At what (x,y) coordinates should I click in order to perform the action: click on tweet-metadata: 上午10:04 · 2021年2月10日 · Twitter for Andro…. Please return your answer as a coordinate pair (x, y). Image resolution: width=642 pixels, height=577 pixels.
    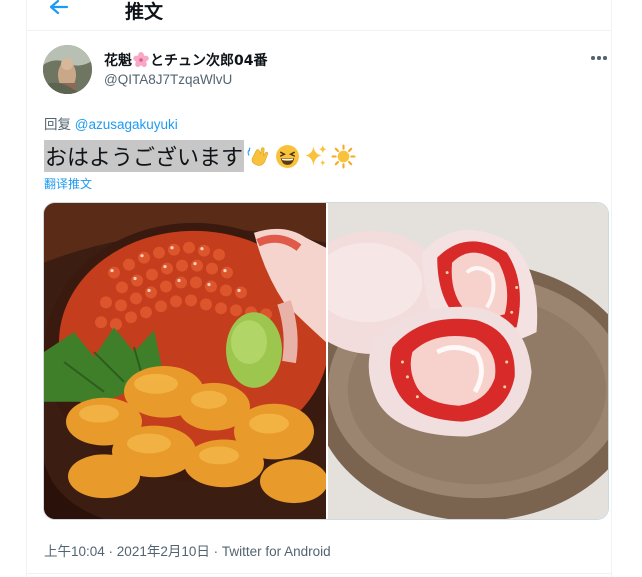
    Looking at the image, I should click on (187, 550).